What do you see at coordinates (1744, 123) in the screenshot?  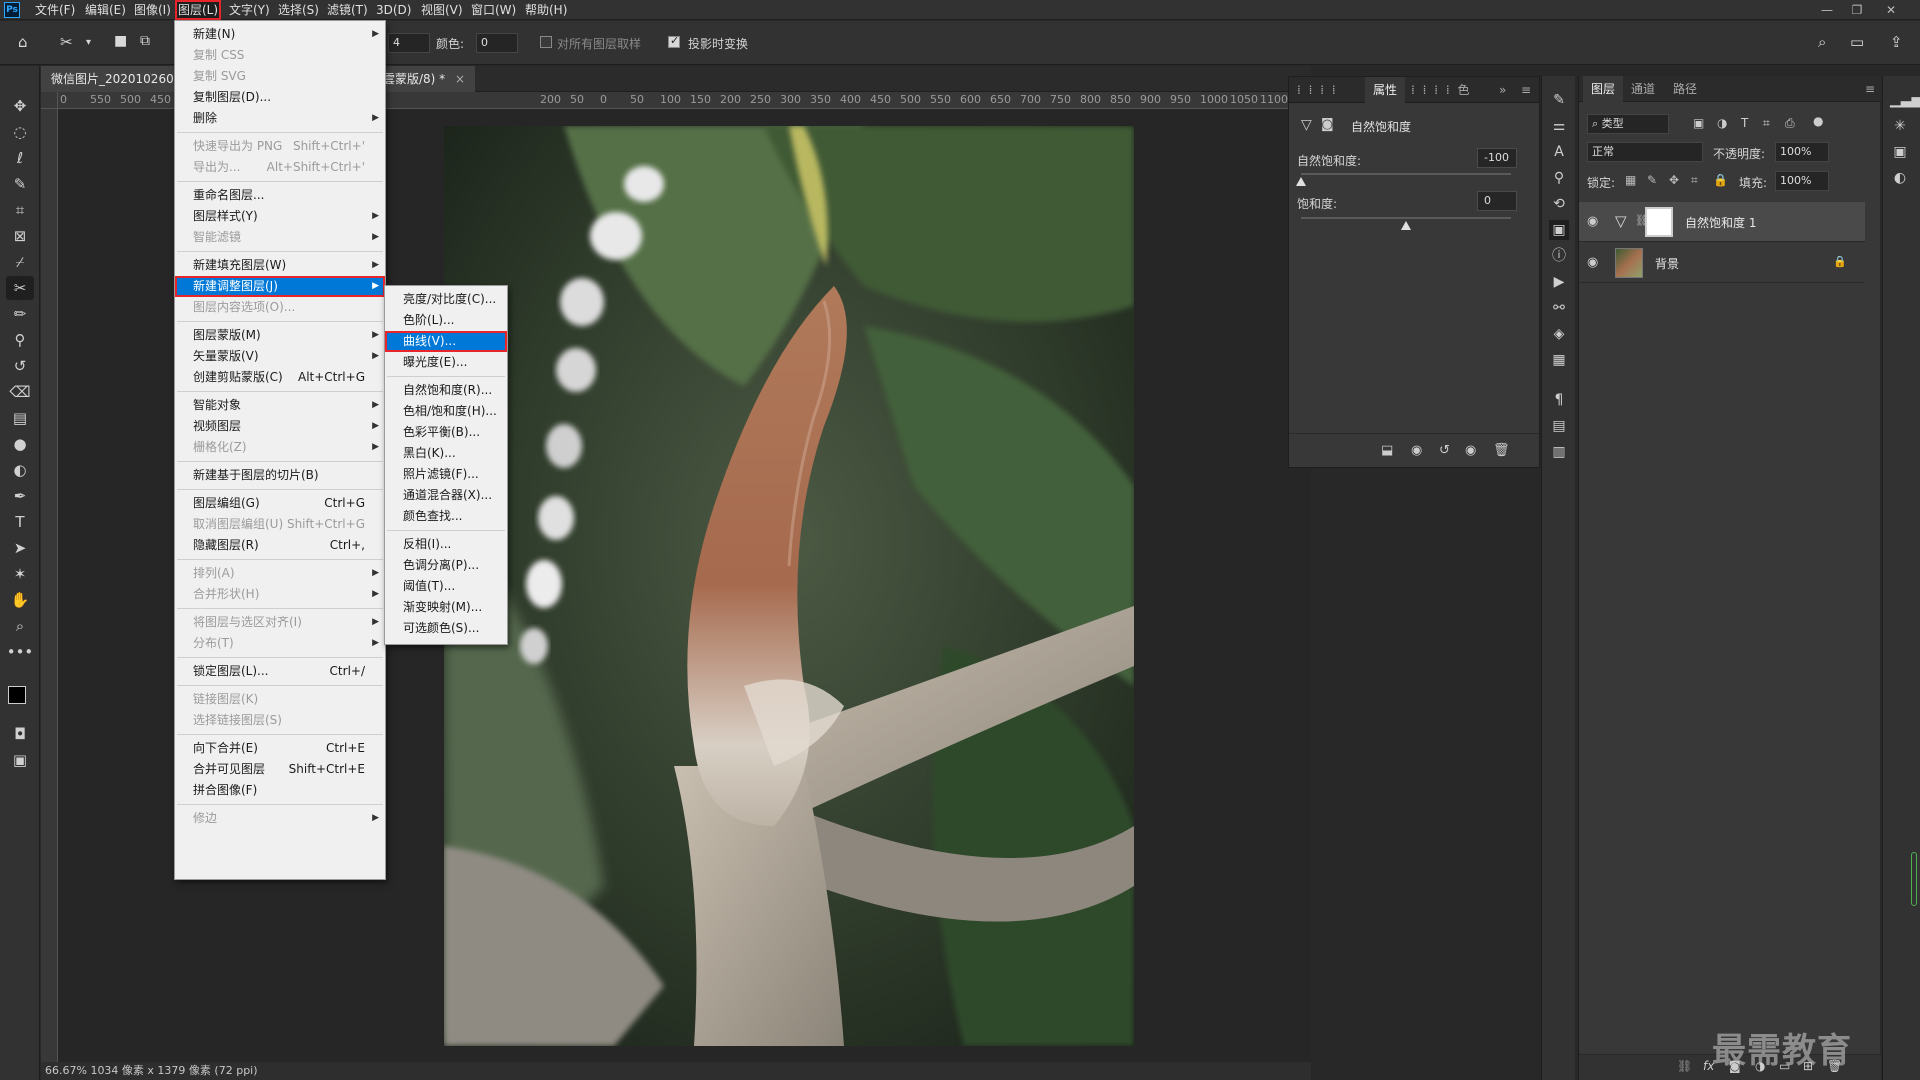 I see `filter-type-icon: T` at bounding box center [1744, 123].